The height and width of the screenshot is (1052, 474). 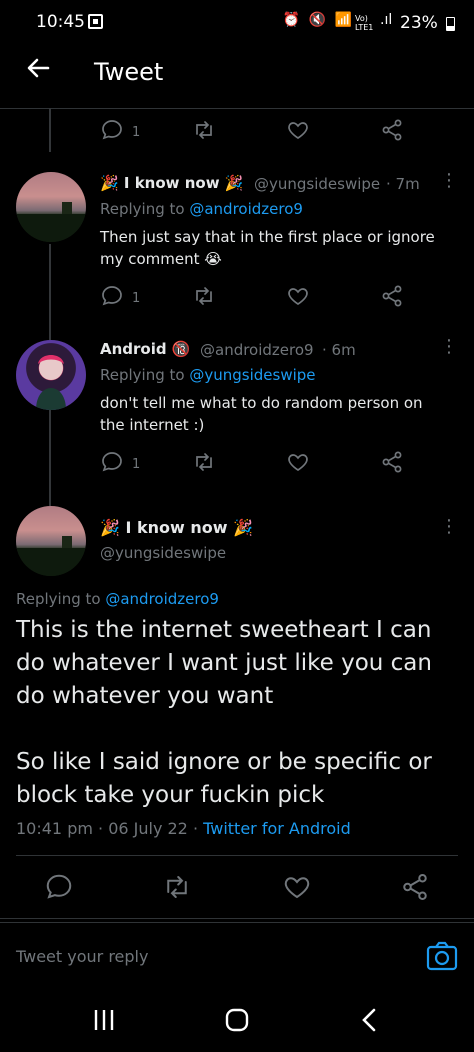 What do you see at coordinates (82, 956) in the screenshot?
I see `reply-input: Tweet your reply` at bounding box center [82, 956].